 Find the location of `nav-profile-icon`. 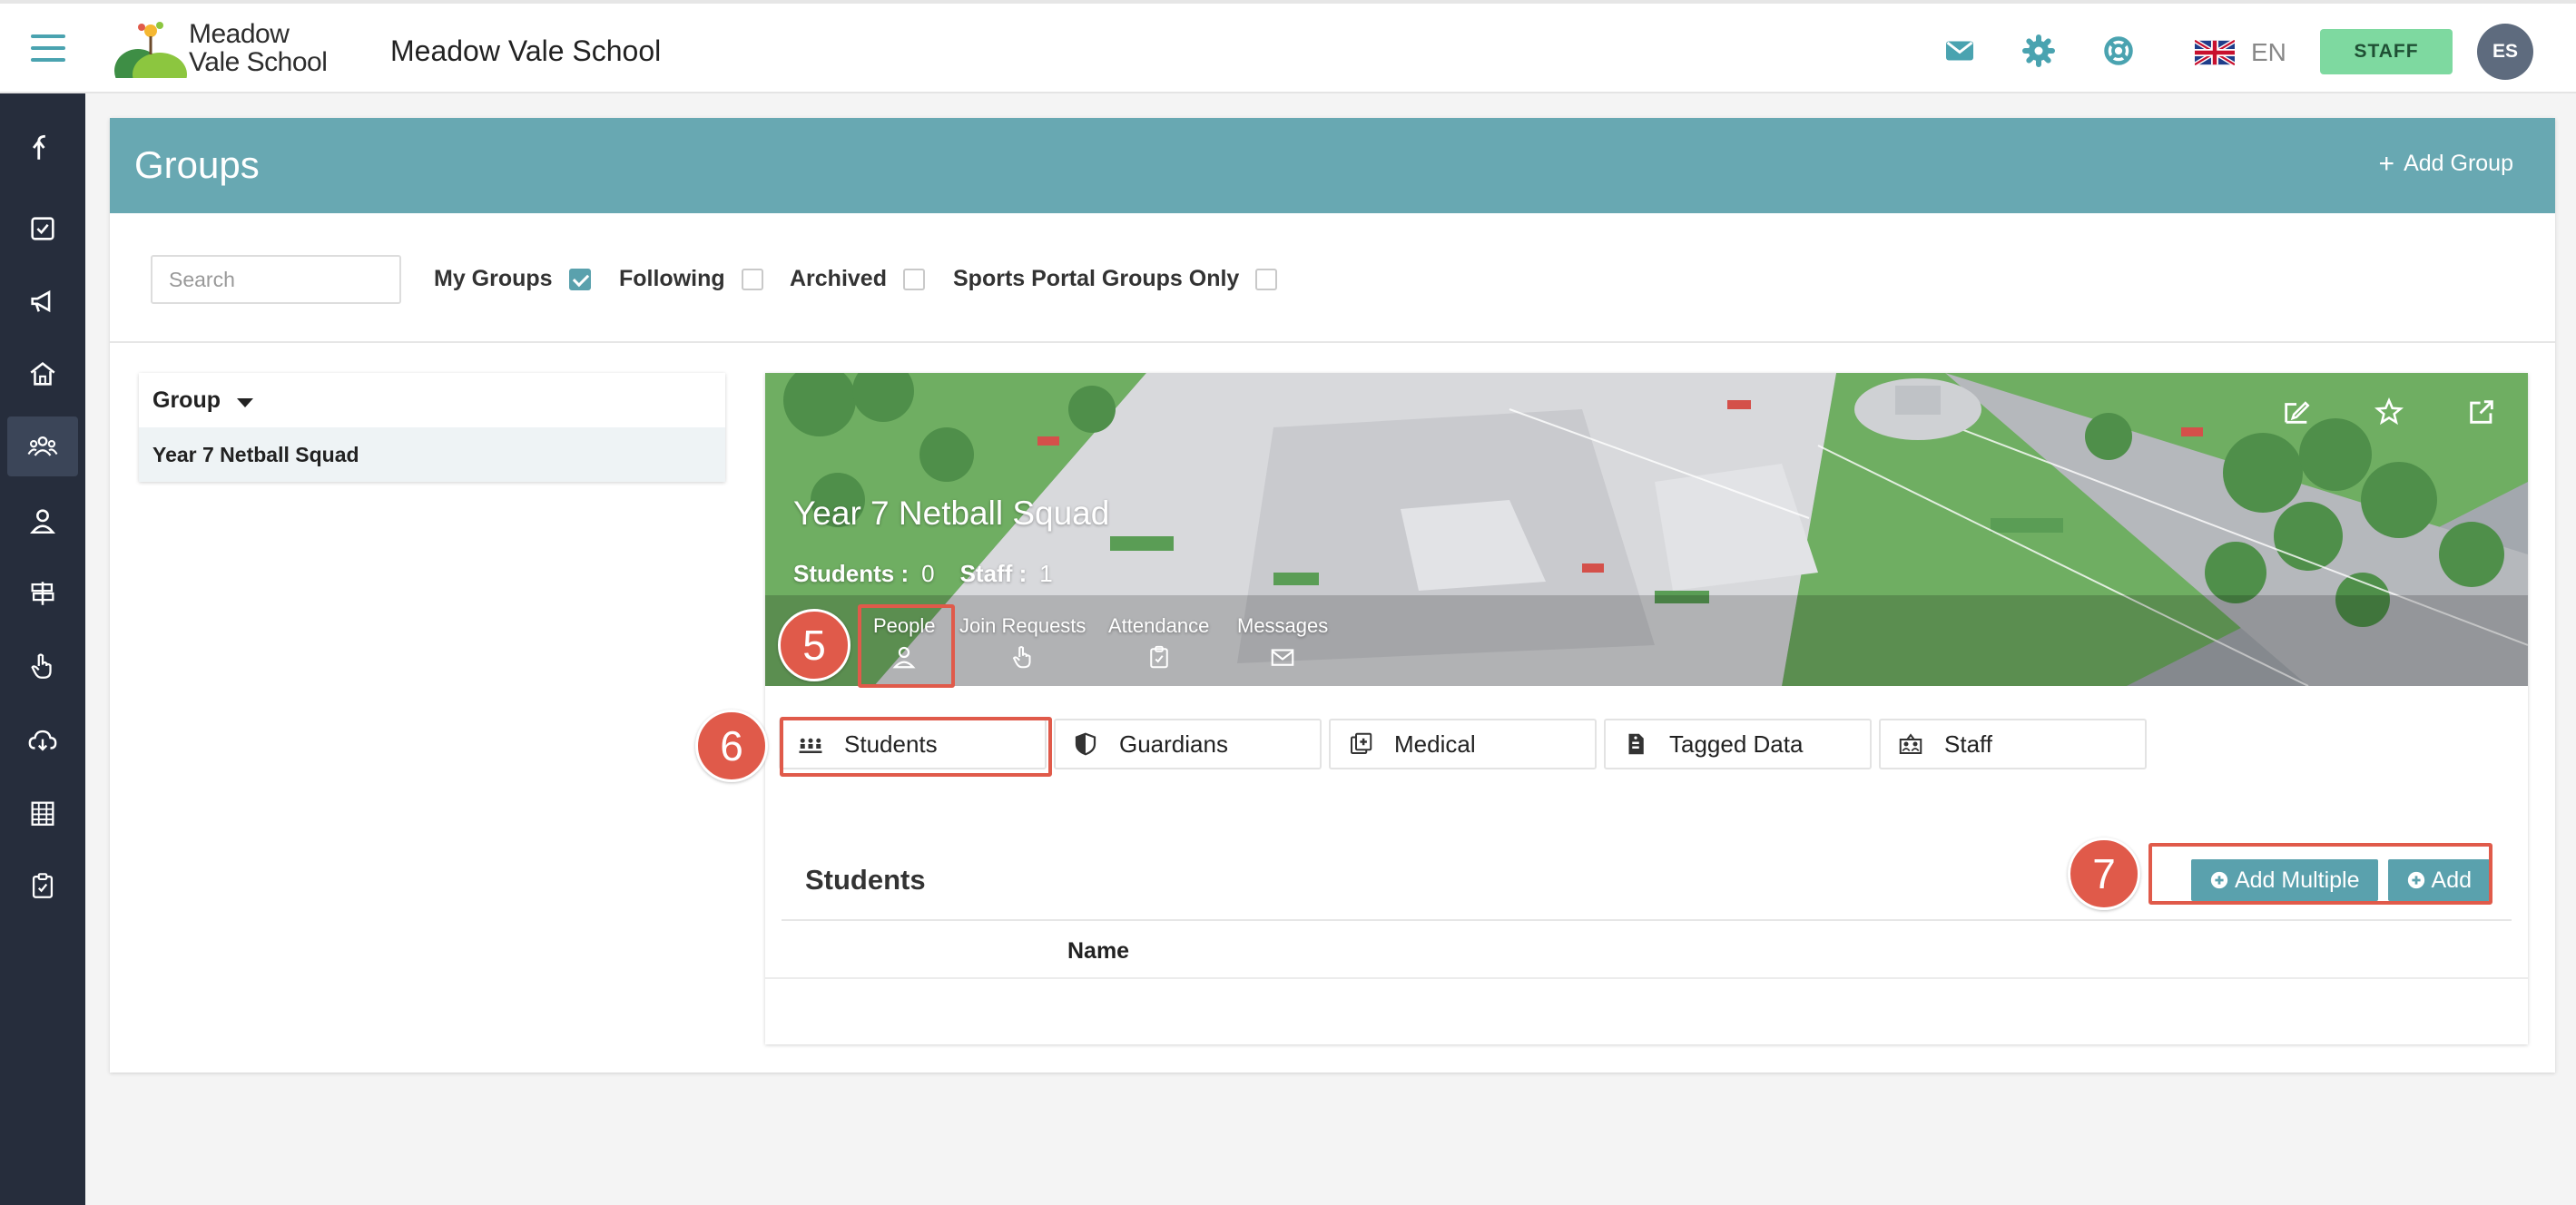

nav-profile-icon is located at coordinates (42, 521).